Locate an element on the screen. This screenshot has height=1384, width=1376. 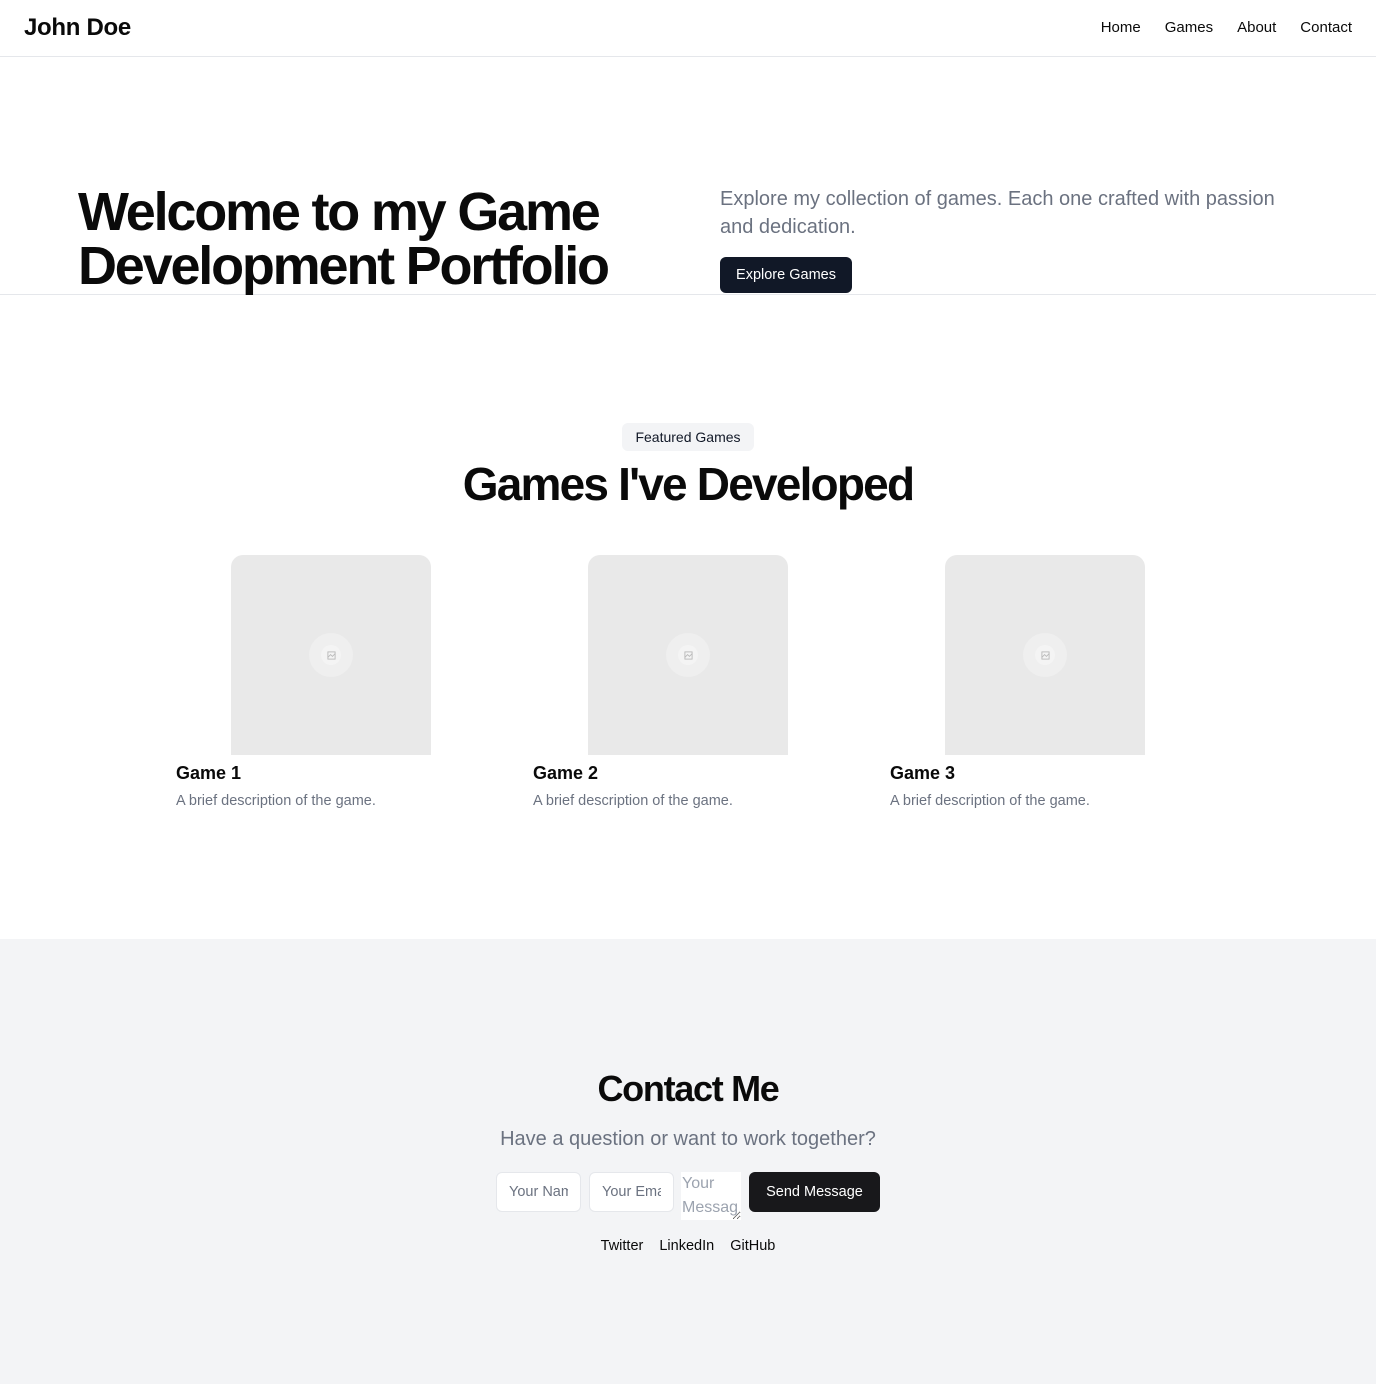
nav-games-link: Games is located at coordinates (1189, 28).